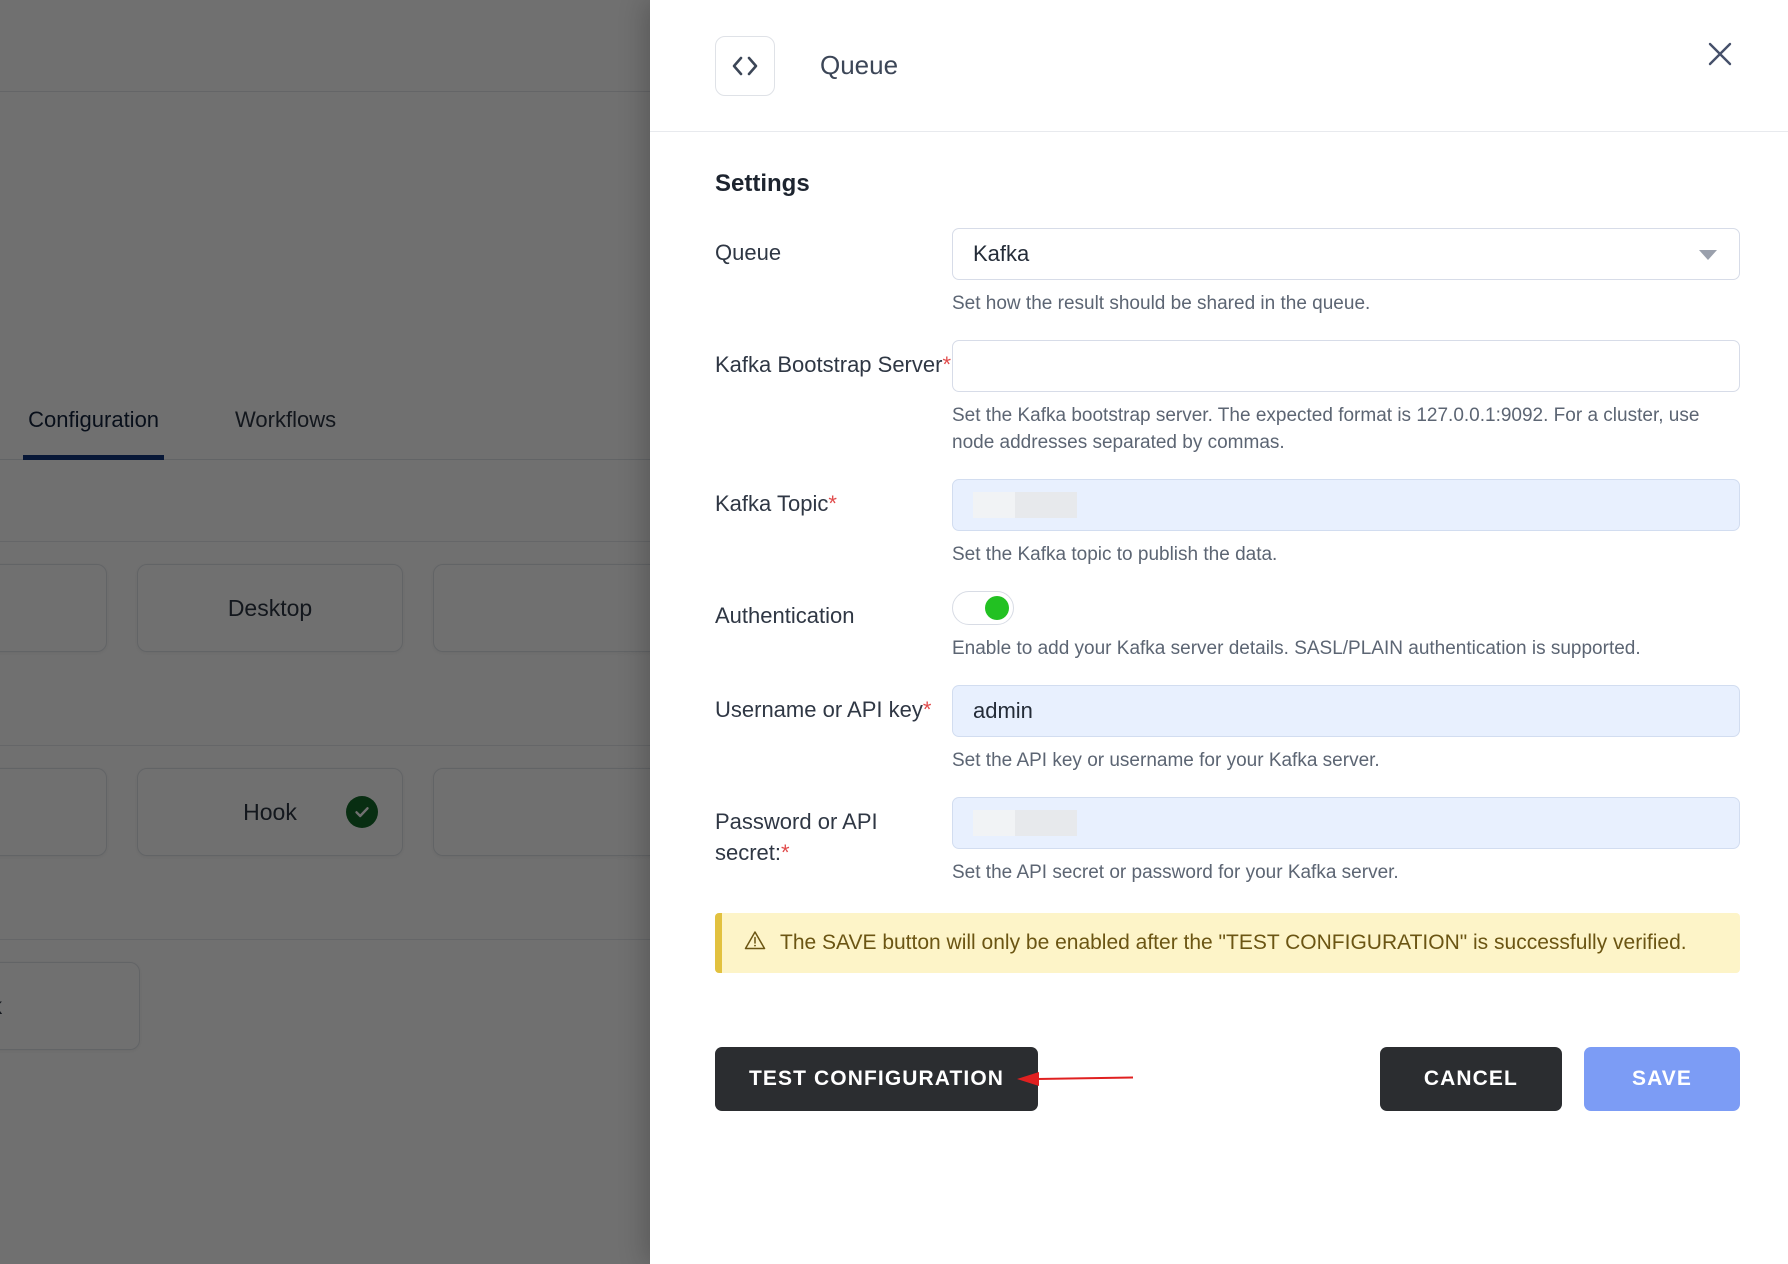  I want to click on field-label: Kafka Topic*, so click(833, 499).